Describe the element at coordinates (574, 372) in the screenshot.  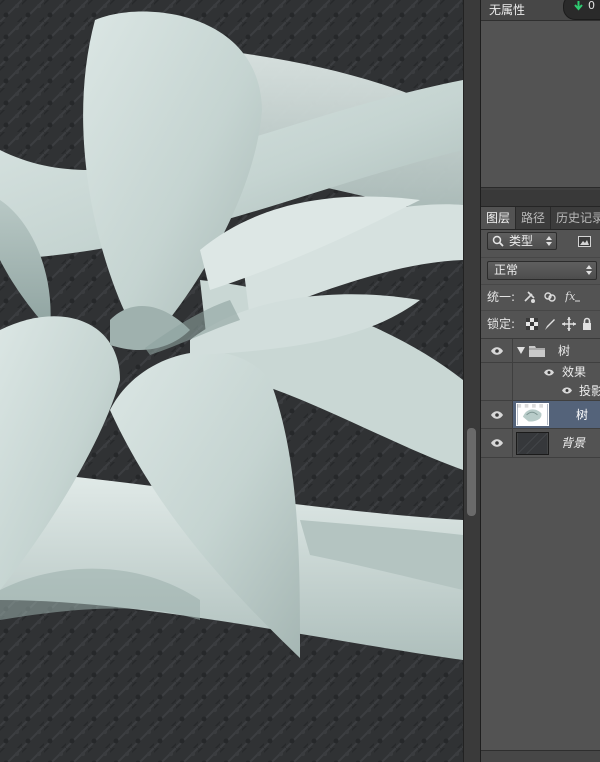
I see `effects-label: 效果` at that location.